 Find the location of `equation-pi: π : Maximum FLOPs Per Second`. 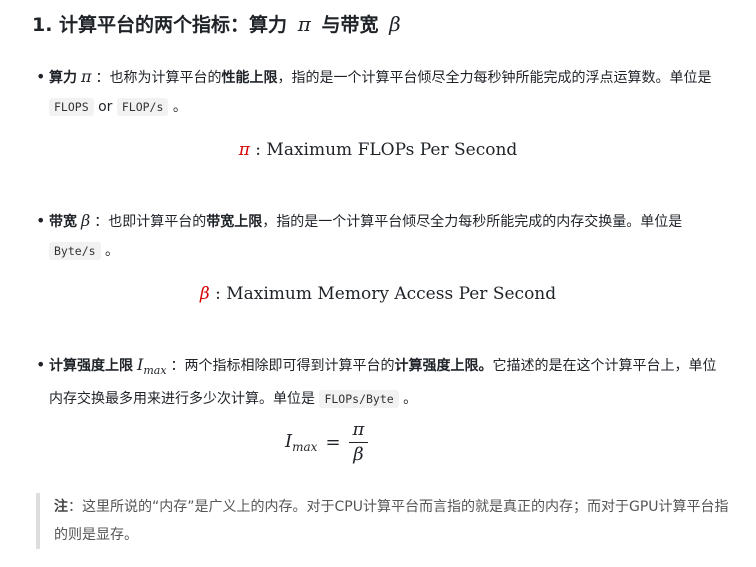

equation-pi: π : Maximum FLOPs Per Second is located at coordinates (378, 150).